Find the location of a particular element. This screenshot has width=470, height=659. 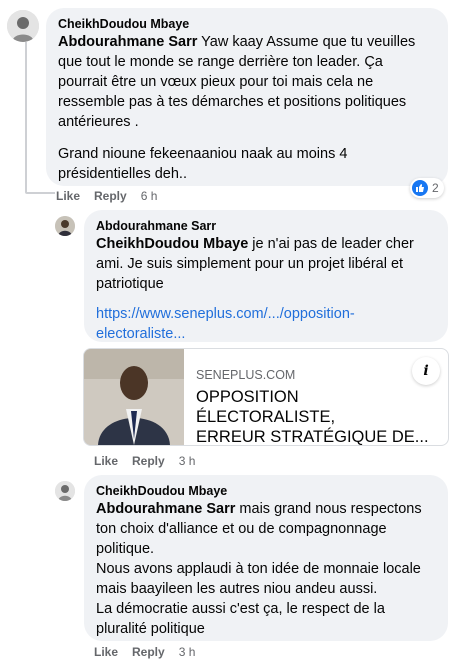

preview-image is located at coordinates (134, 397).